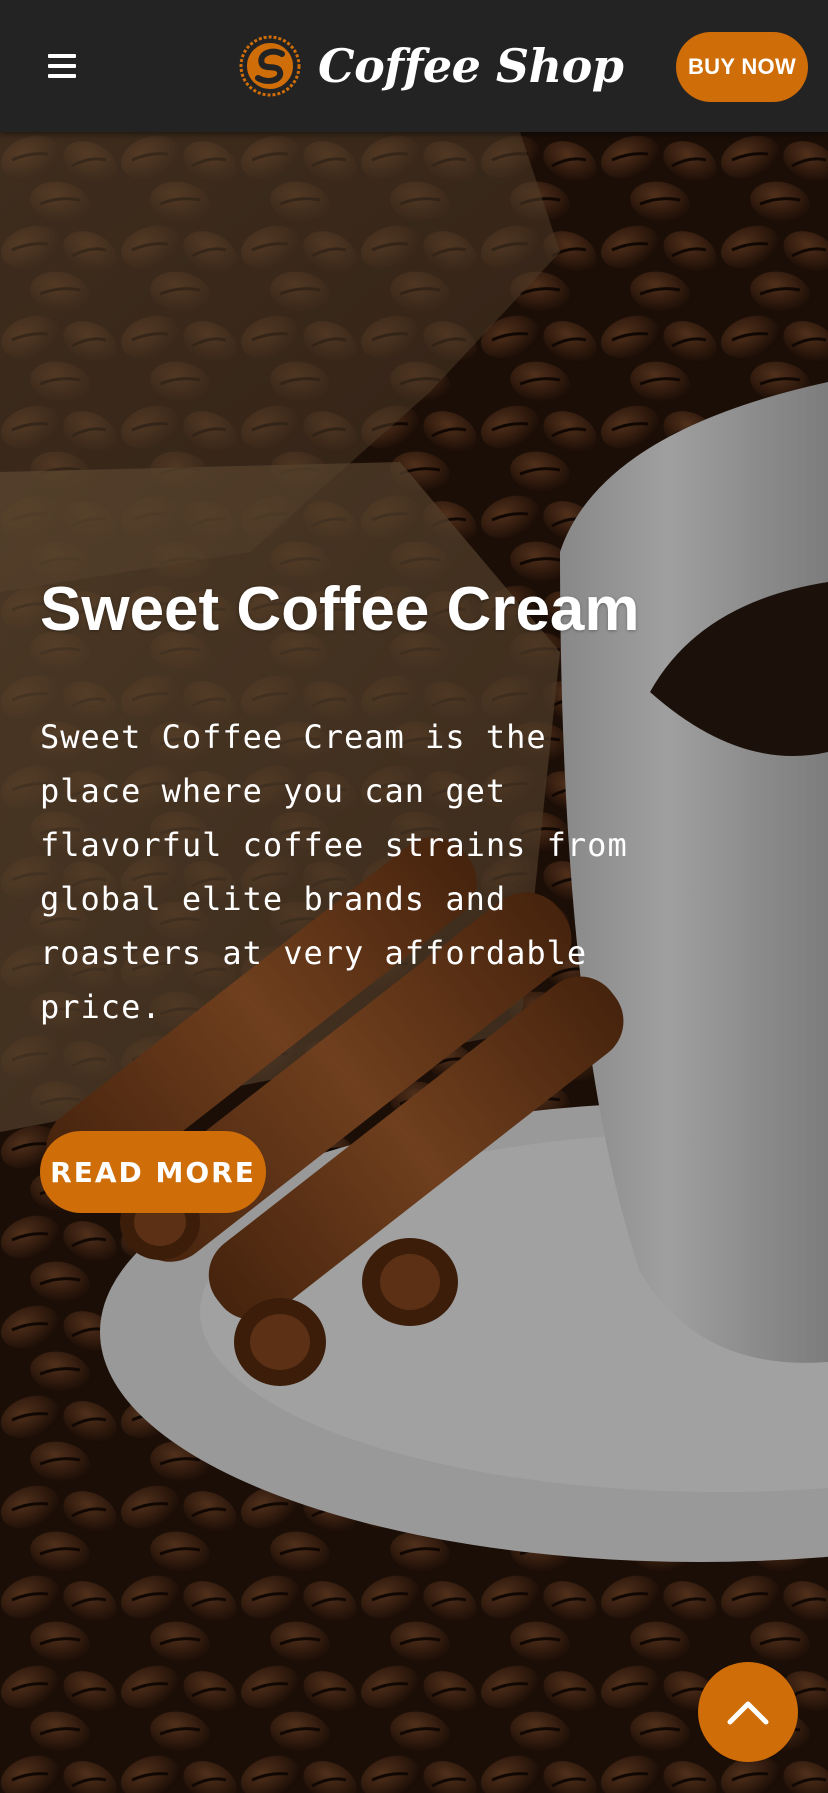 The width and height of the screenshot is (828, 1793). I want to click on hamburger-menu-icon, so click(64, 66).